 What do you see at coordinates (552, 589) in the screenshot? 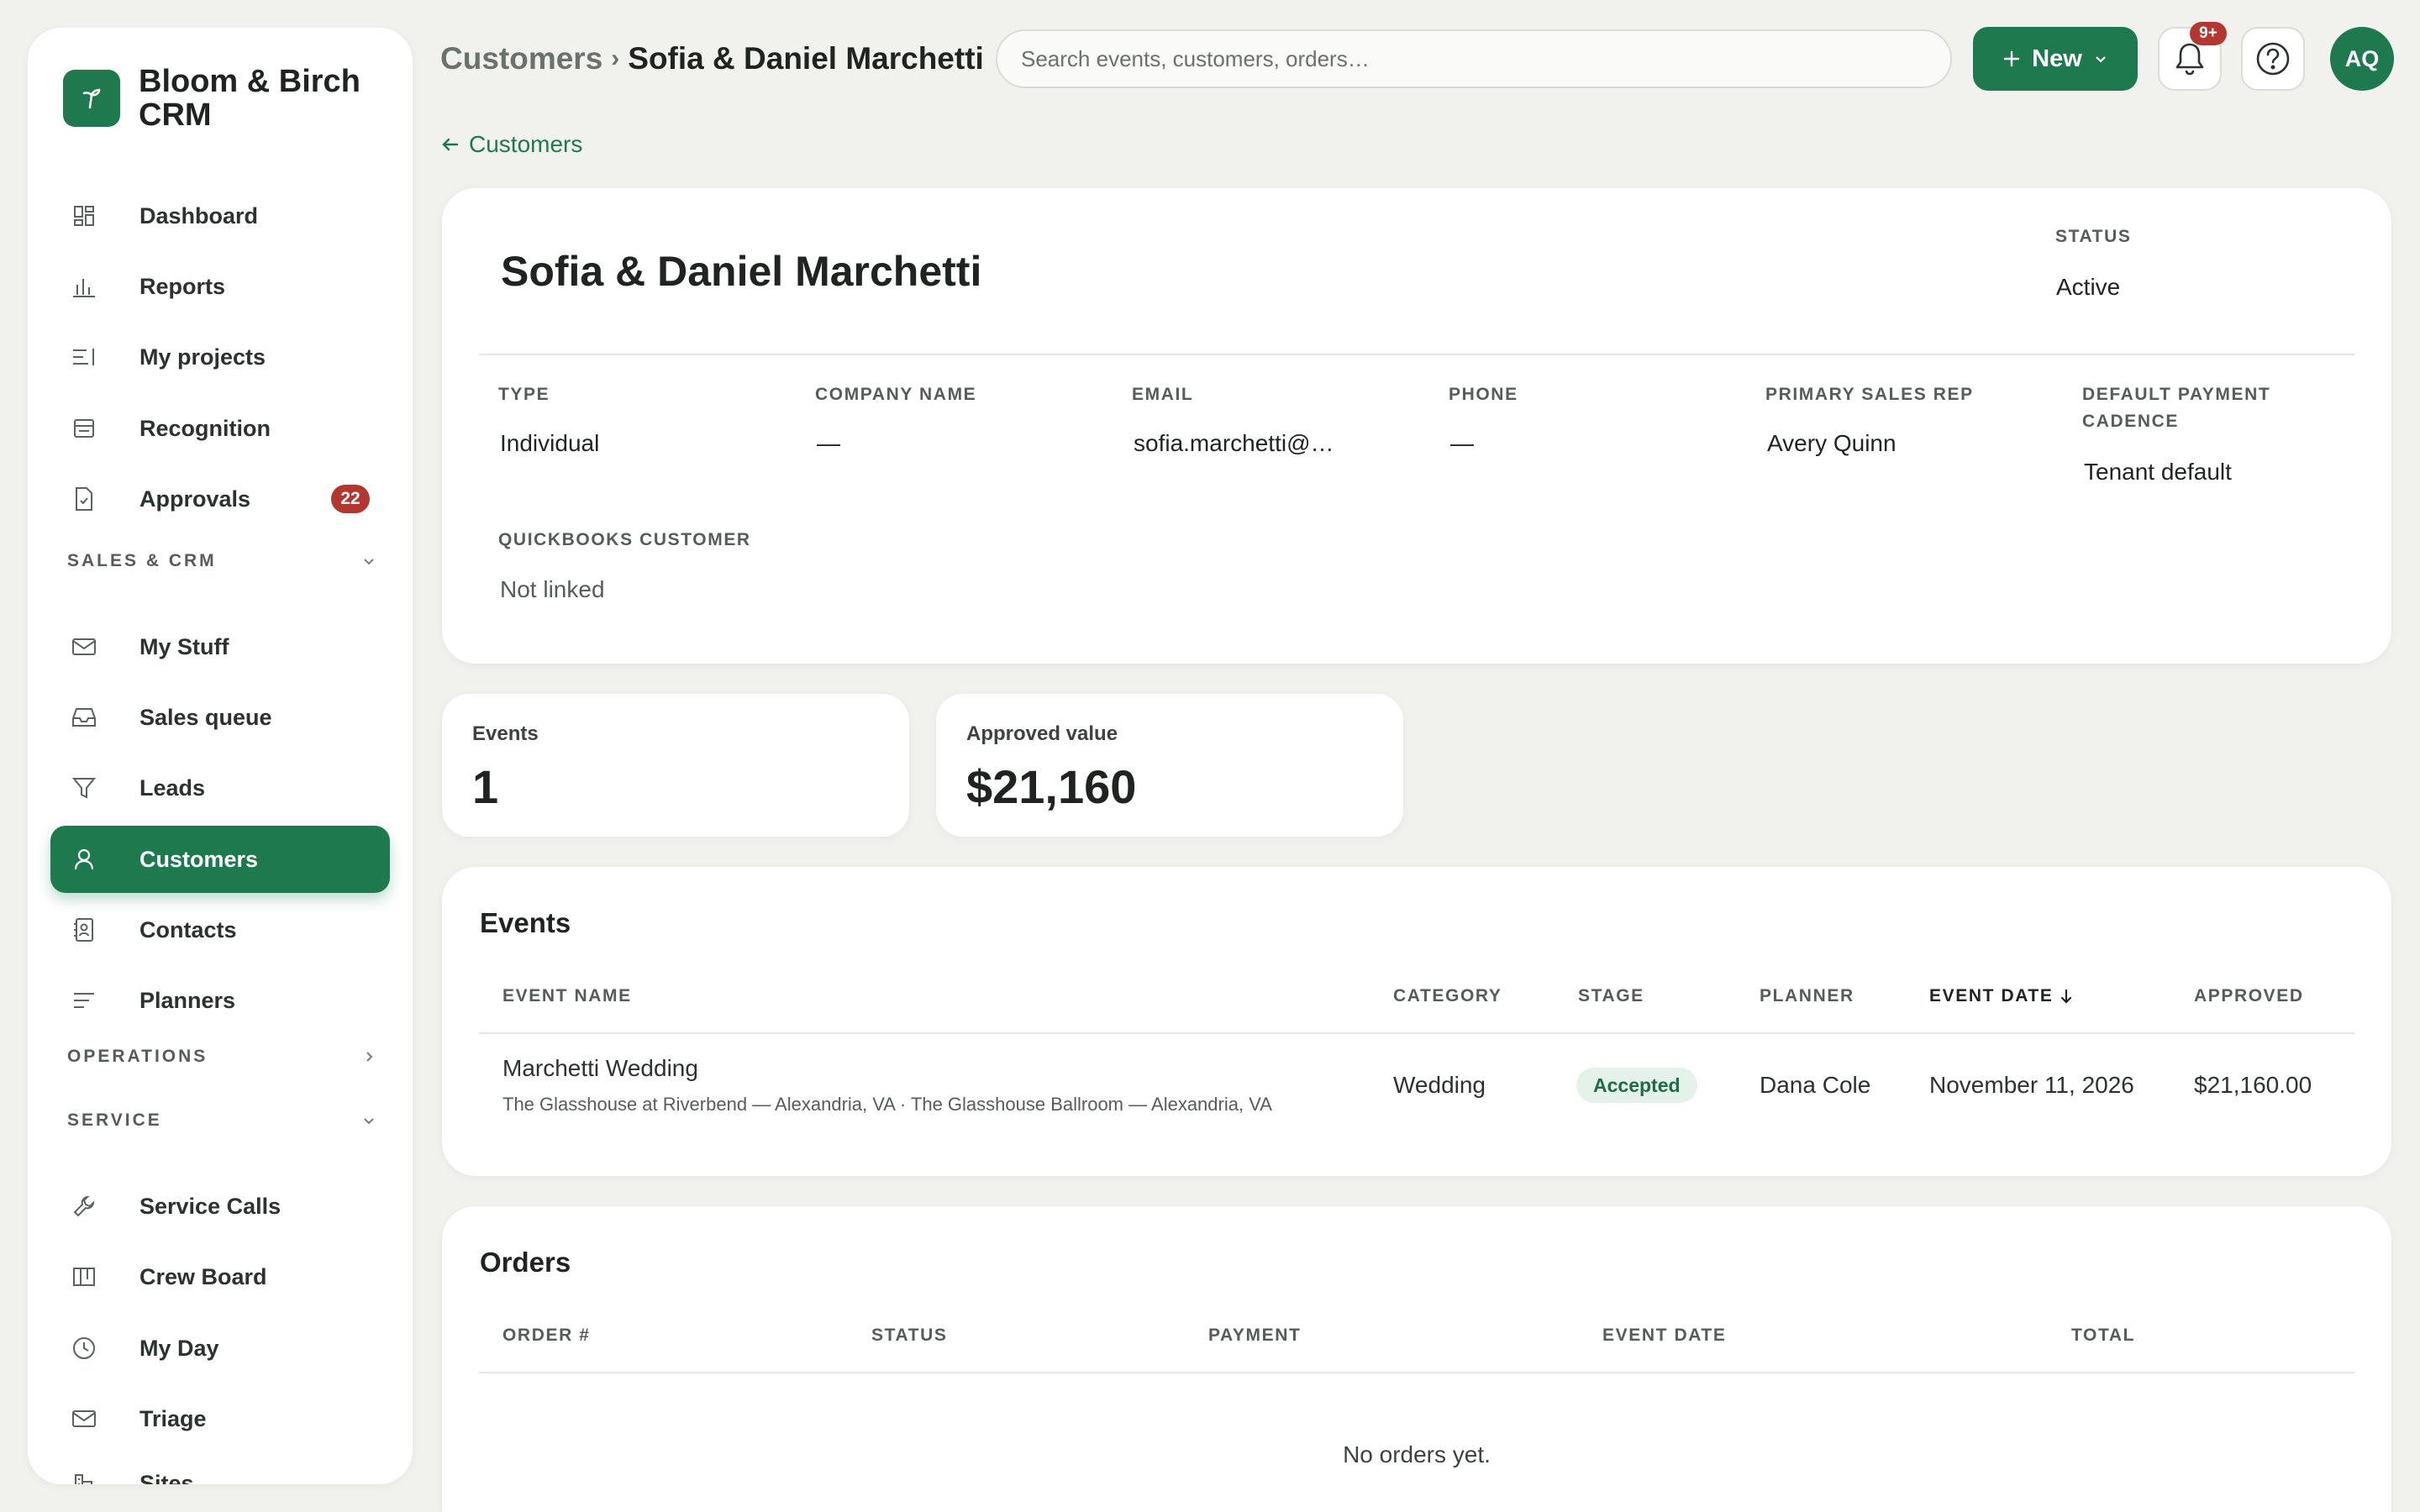
I see `quickbooks-value: Not linked` at bounding box center [552, 589].